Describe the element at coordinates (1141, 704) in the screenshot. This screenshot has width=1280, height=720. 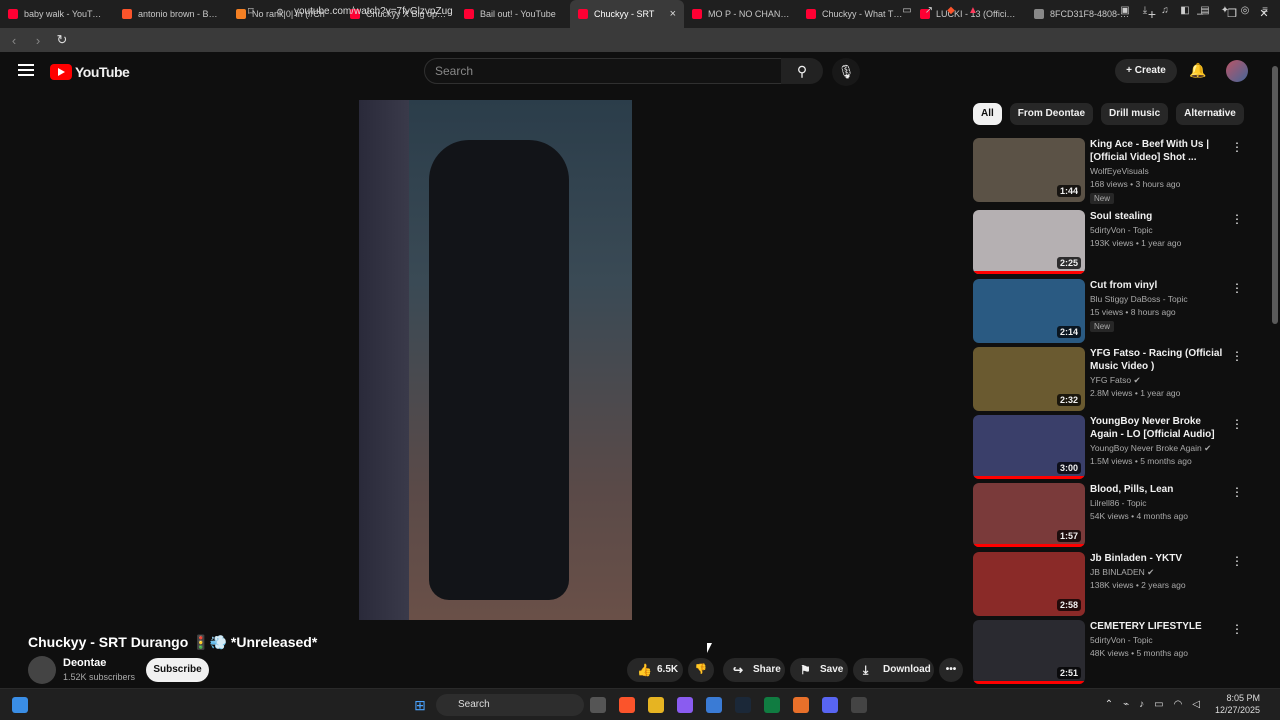
I see `mic-tray-icon: ♪` at that location.